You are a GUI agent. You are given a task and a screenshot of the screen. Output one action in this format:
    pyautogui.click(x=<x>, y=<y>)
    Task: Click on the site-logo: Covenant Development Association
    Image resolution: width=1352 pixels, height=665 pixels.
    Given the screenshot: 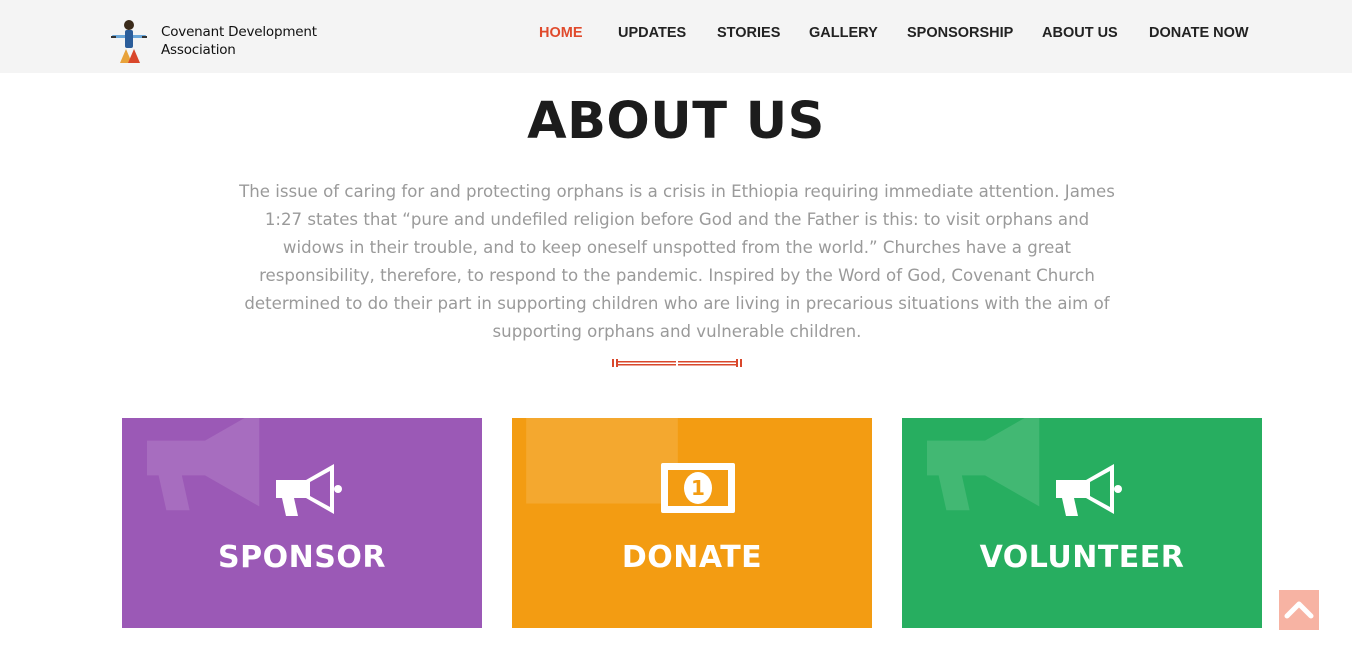 What is the action you would take?
    pyautogui.click(x=213, y=41)
    